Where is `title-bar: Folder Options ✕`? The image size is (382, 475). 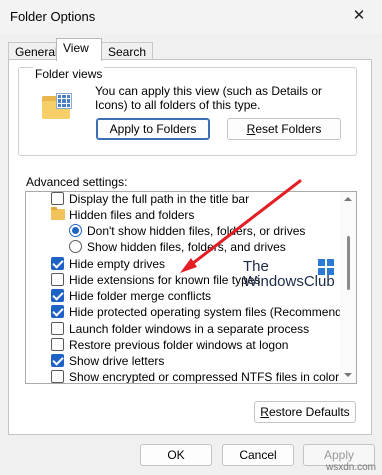 title-bar: Folder Options ✕ is located at coordinates (191, 17).